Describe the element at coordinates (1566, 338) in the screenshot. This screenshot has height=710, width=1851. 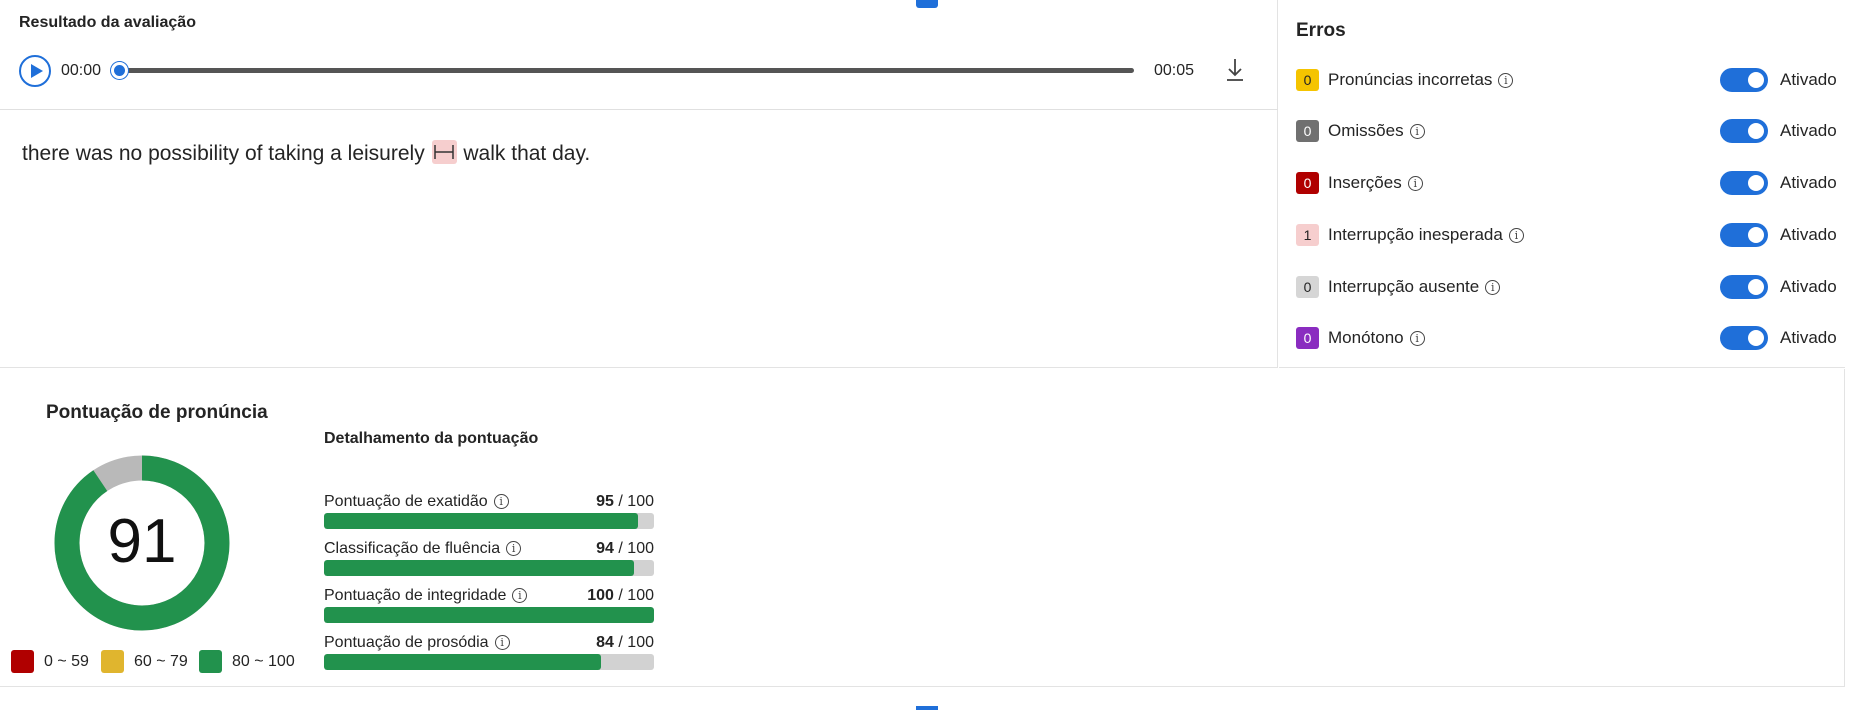
I see `error-row-monotone: 0 Monótono i Ativado` at that location.